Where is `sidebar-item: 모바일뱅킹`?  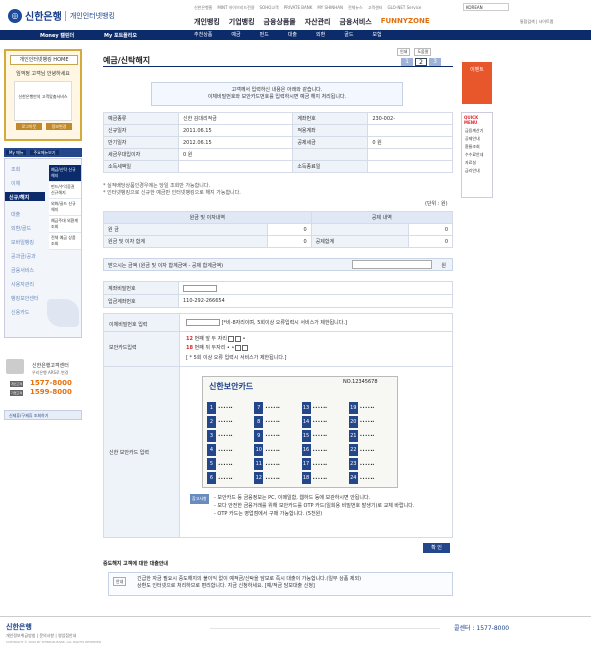
sidebar-item: 모바일뱅킹 is located at coordinates (22, 242).